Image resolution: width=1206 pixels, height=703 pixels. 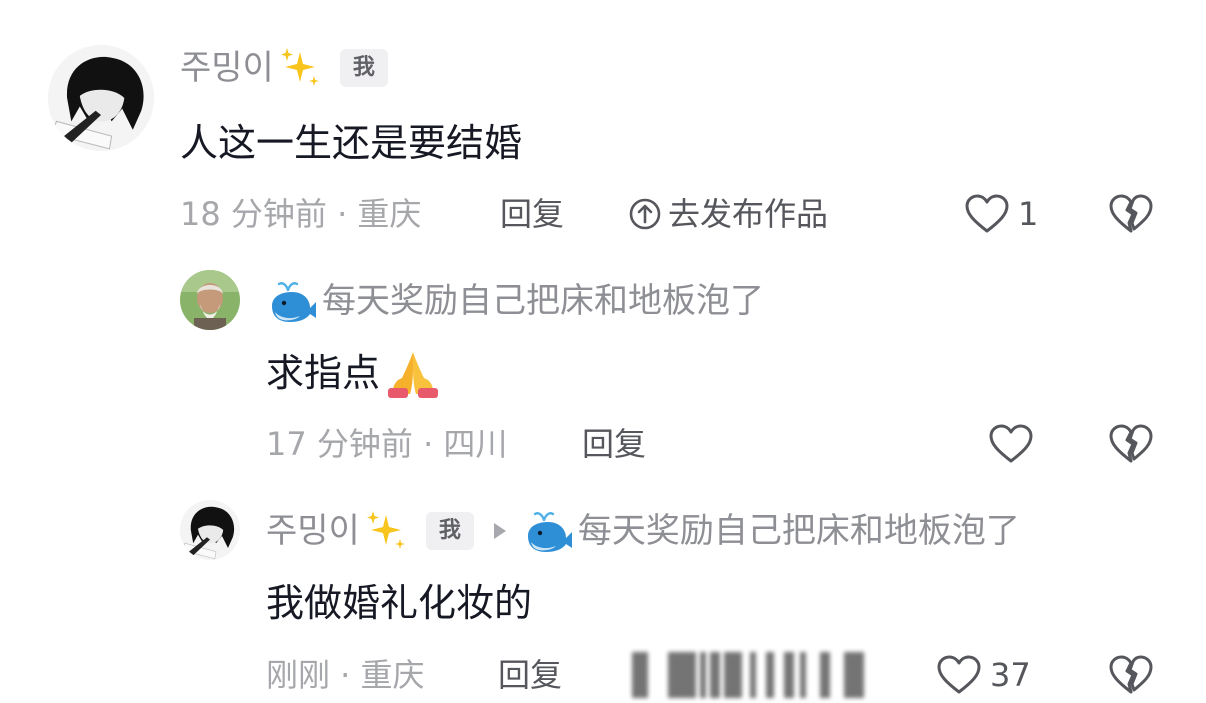 I want to click on elder-portrait-avatar, so click(x=210, y=300).